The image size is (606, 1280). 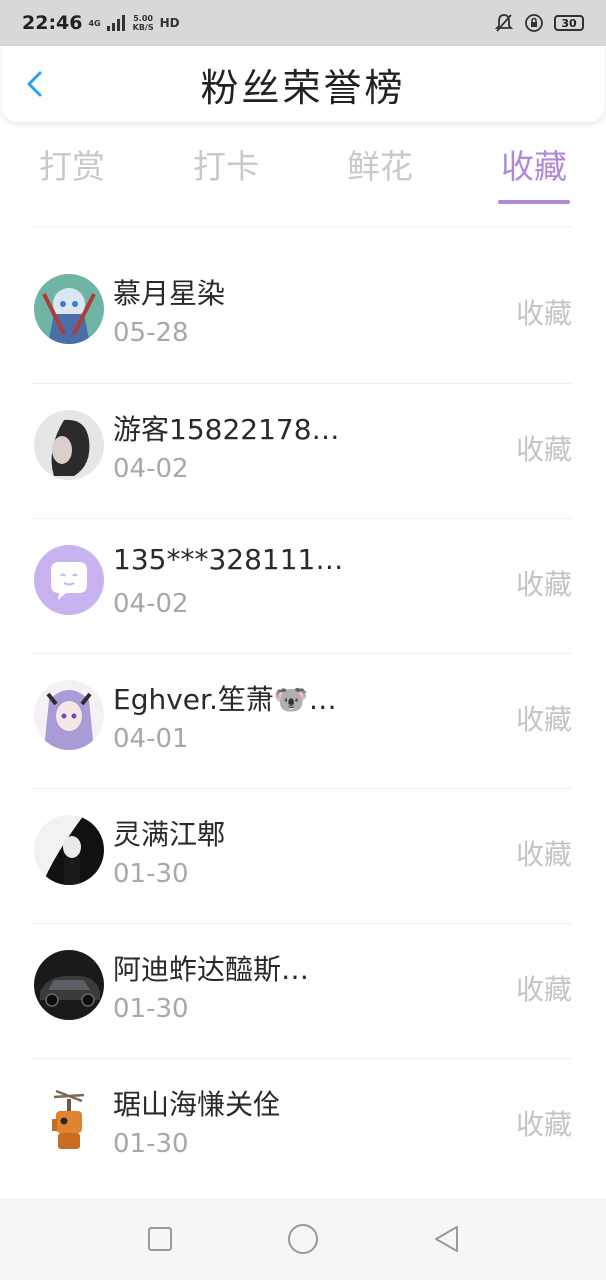 I want to click on mute-bell-icon, so click(x=504, y=23).